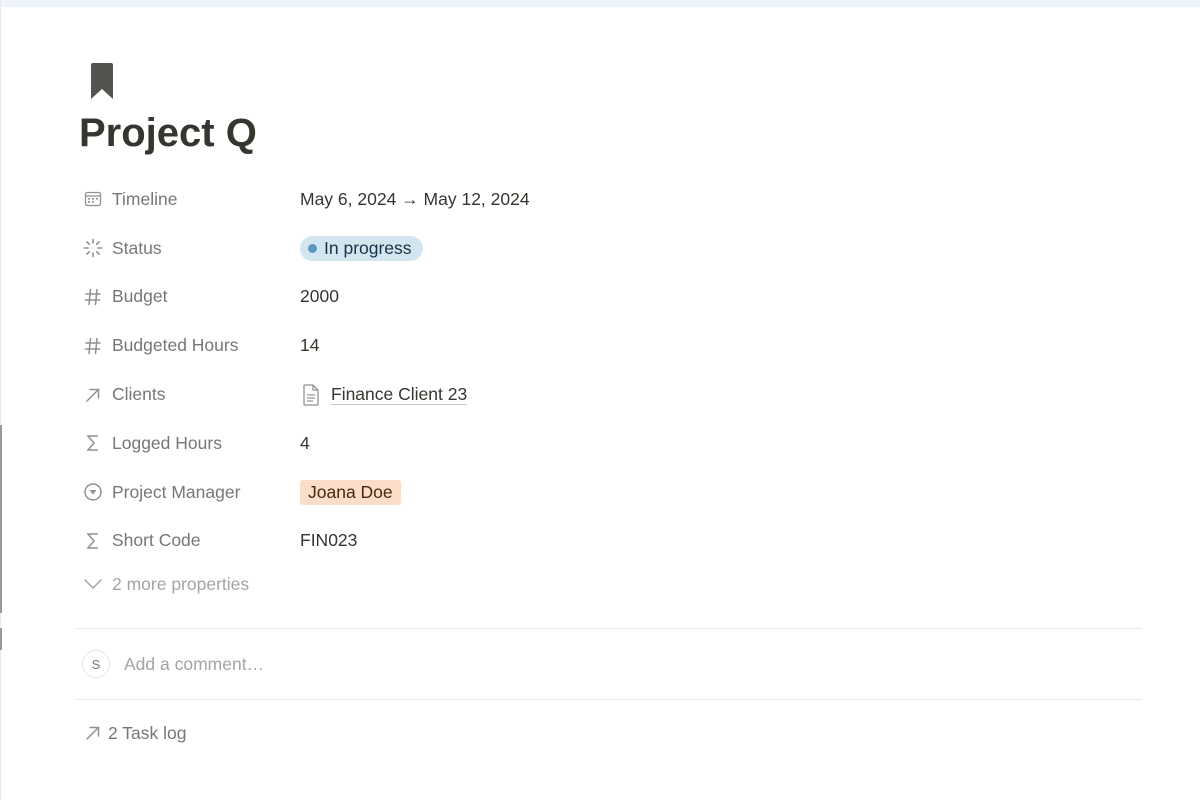 Image resolution: width=1200 pixels, height=800 pixels. Describe the element at coordinates (305, 443) in the screenshot. I see `logged-hours-value: 4` at that location.